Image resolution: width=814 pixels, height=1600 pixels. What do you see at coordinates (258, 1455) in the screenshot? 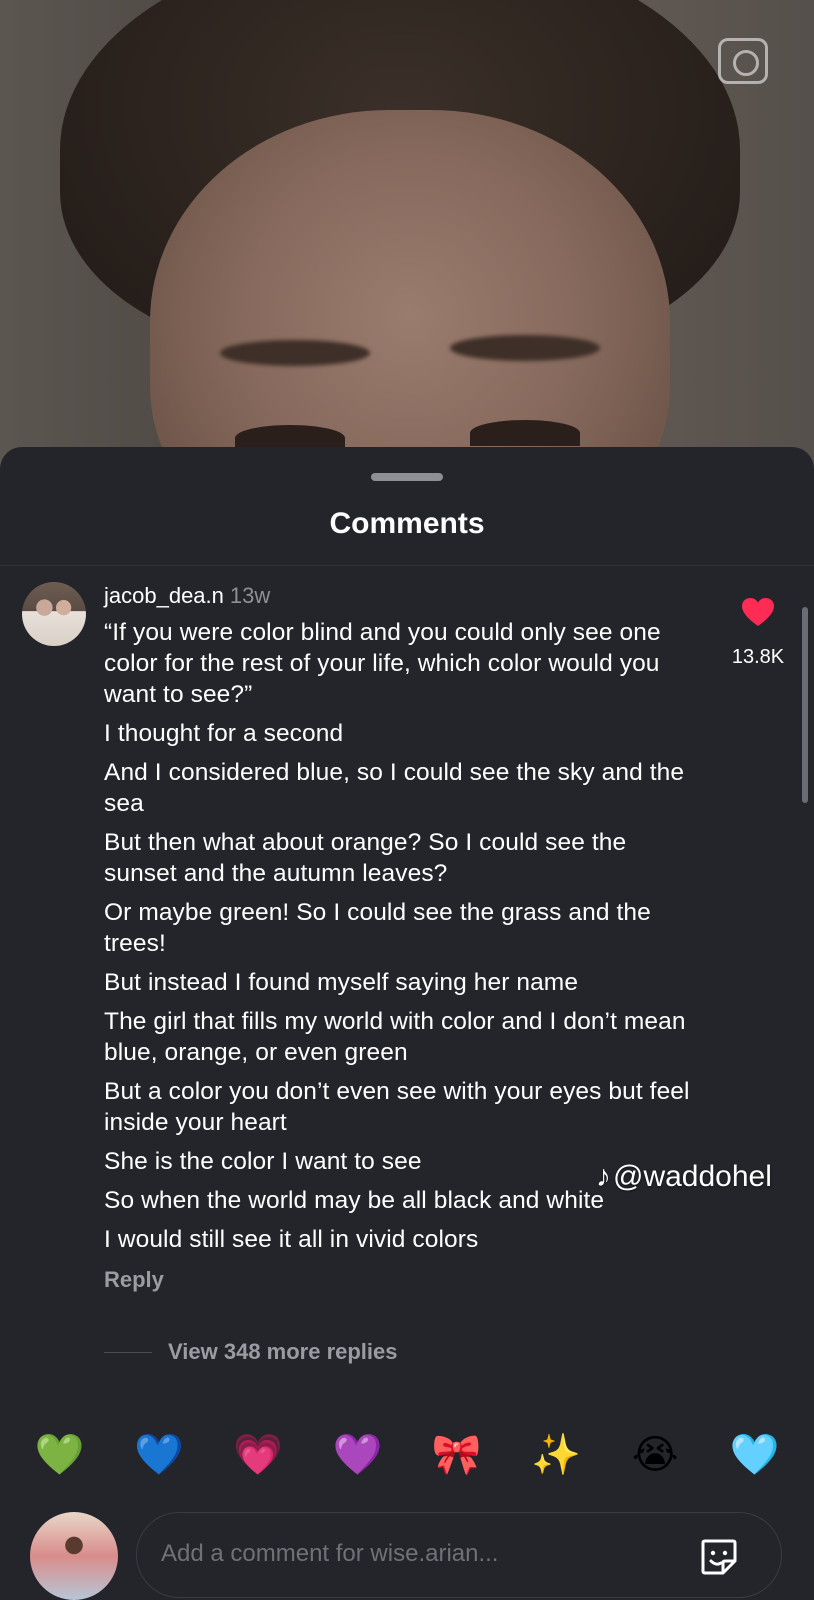
I see `pink-heart-emoji: 💗` at bounding box center [258, 1455].